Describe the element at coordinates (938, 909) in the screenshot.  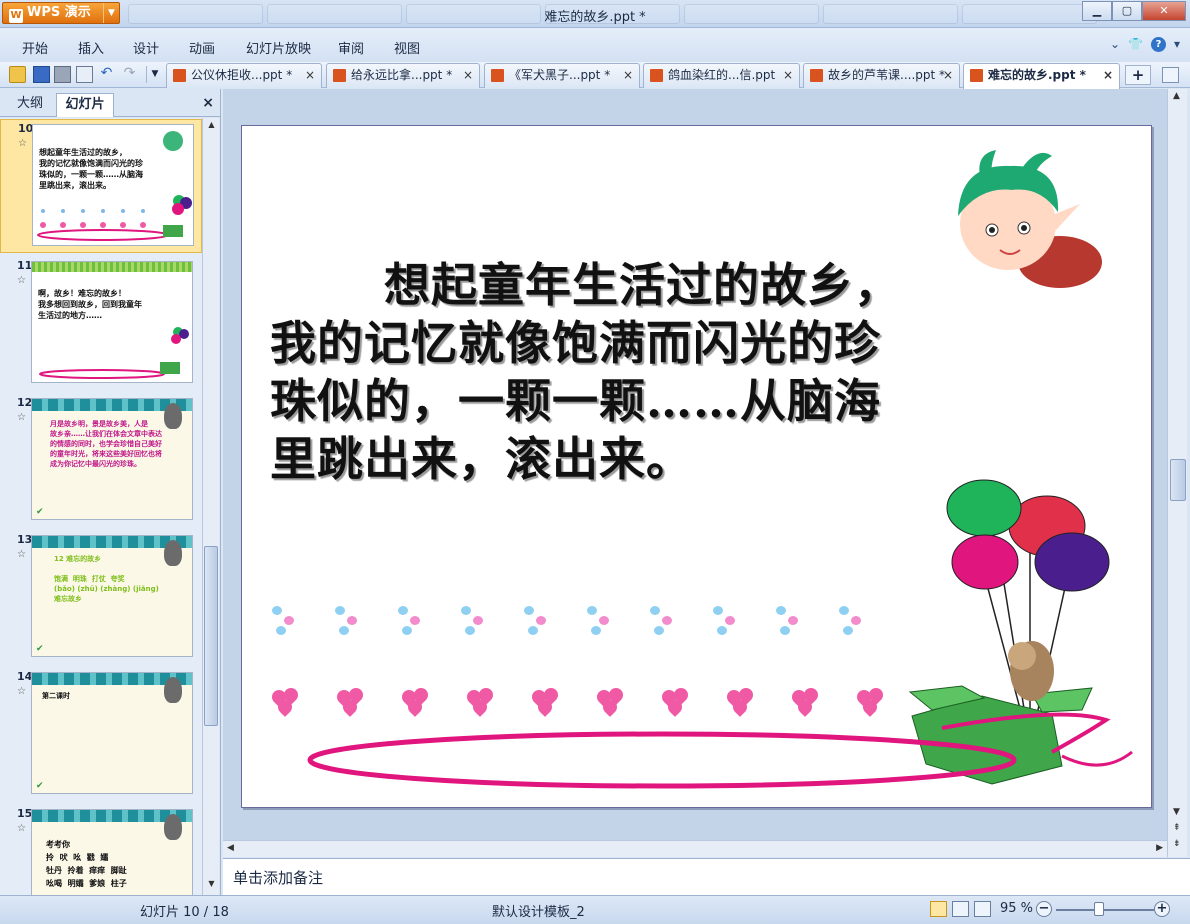
I see `normal-view-icon` at that location.